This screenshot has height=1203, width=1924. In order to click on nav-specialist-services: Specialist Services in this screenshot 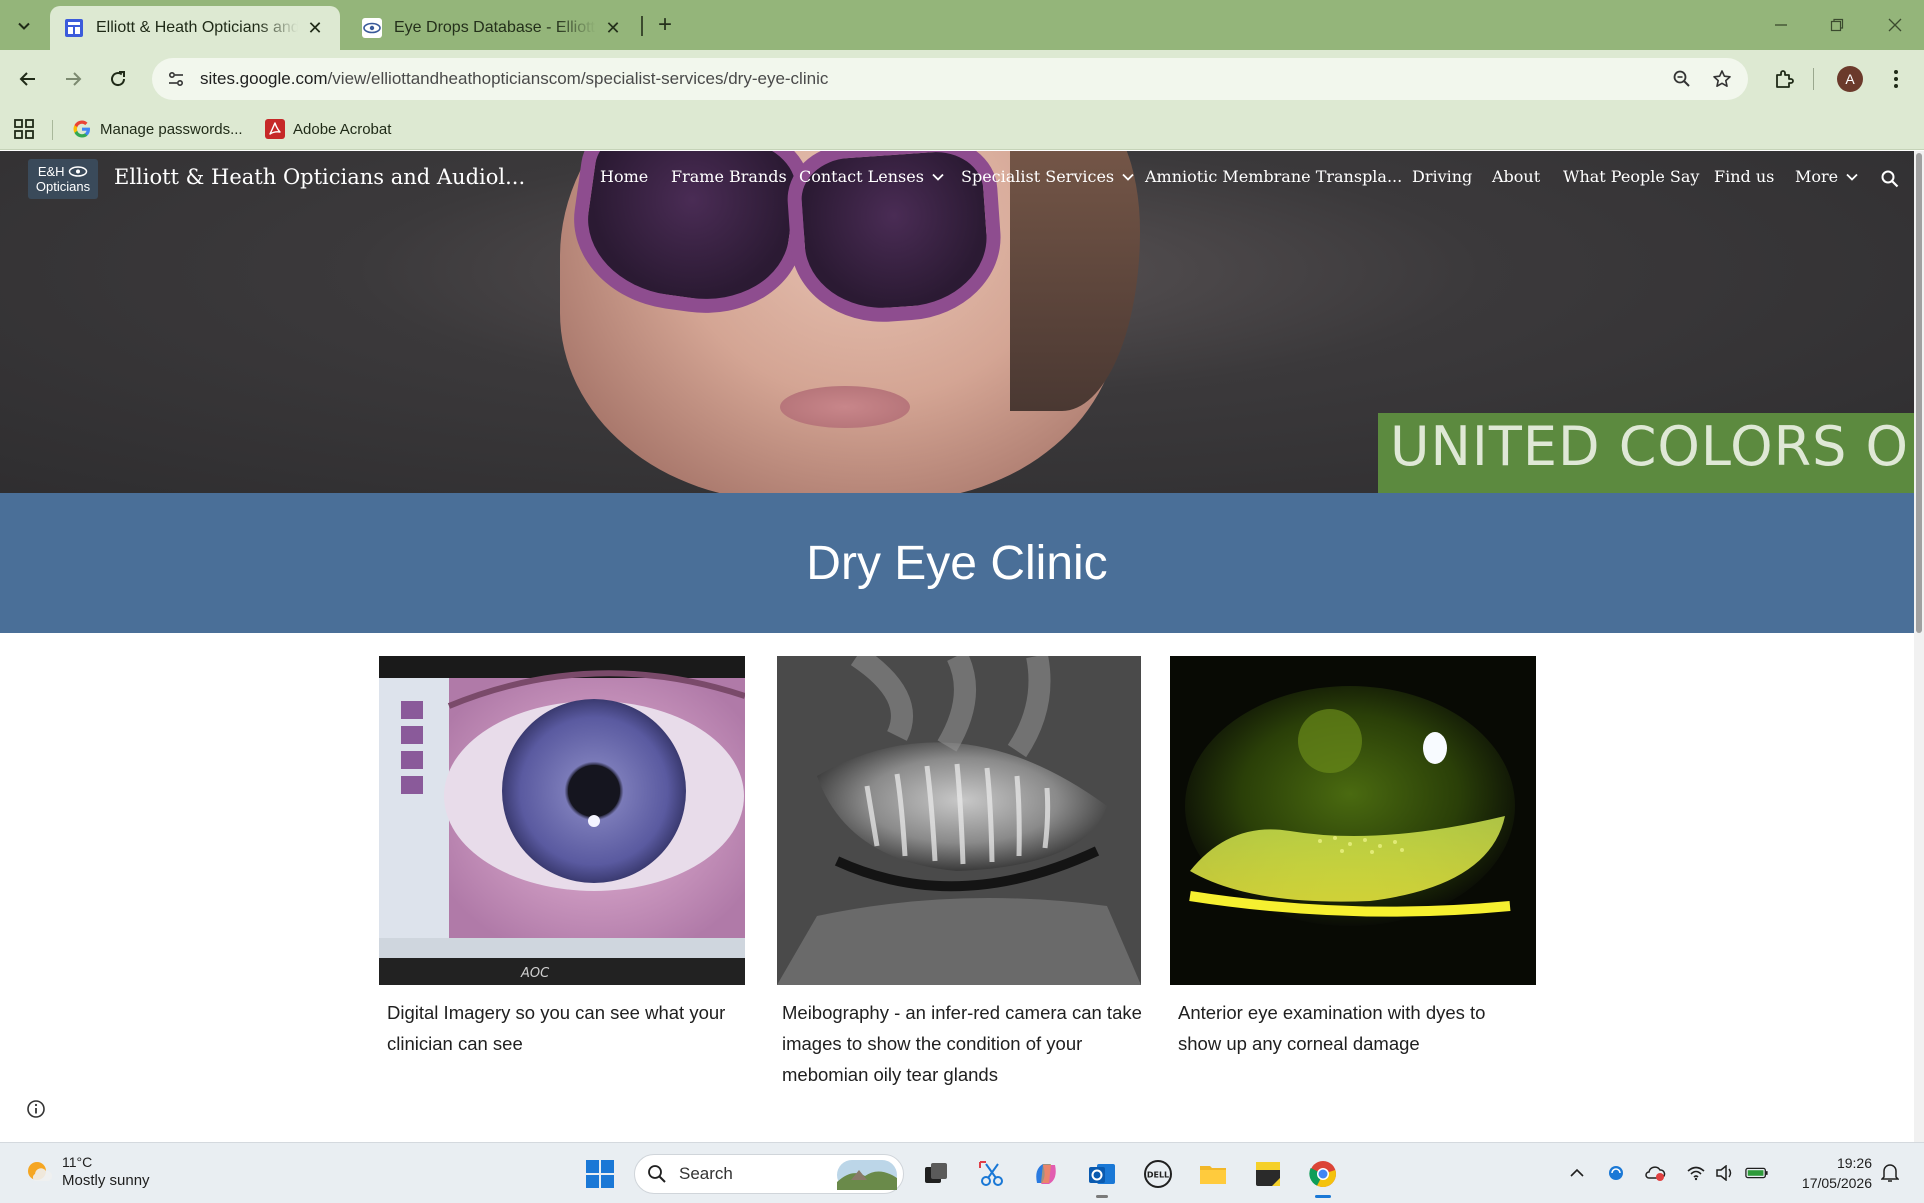, I will do `click(1047, 176)`.